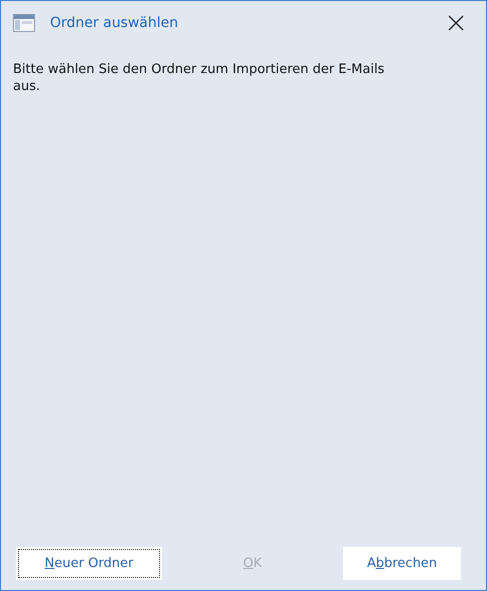 This screenshot has width=487, height=591. What do you see at coordinates (24, 23) in the screenshot?
I see `window-icon` at bounding box center [24, 23].